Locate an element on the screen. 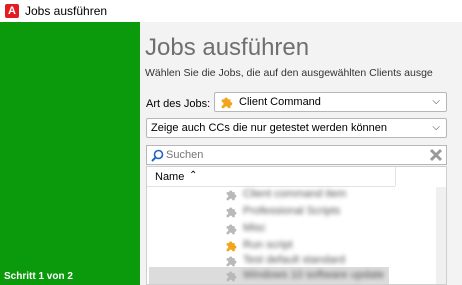 This screenshot has height=285, width=462. puzzle-orange-icon is located at coordinates (231, 246).